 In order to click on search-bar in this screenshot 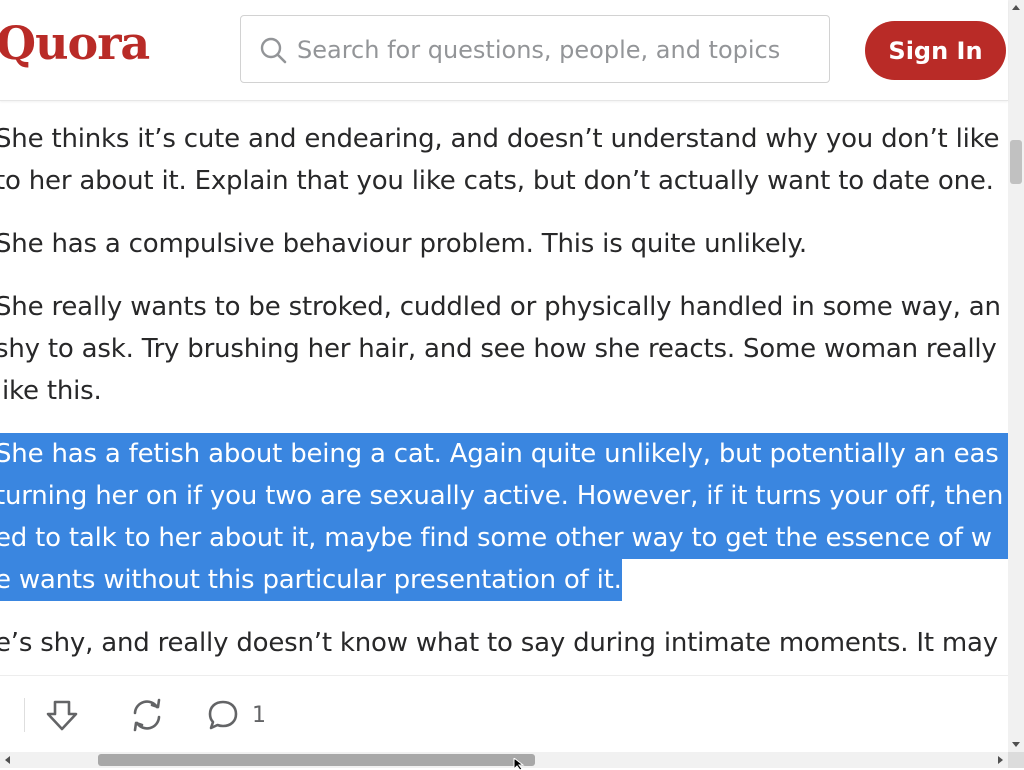, I will do `click(535, 49)`.